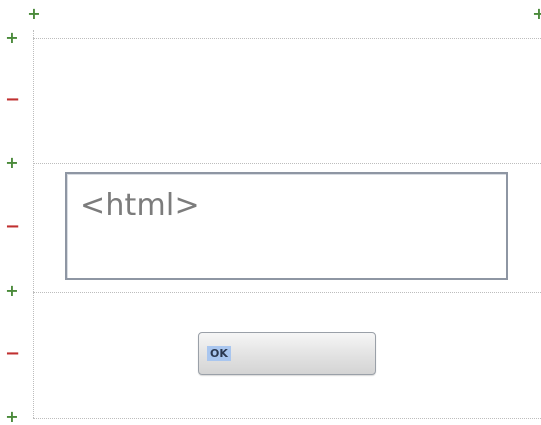 The width and height of the screenshot is (541, 425). Describe the element at coordinates (33, 224) in the screenshot. I see `column-guide` at that location.